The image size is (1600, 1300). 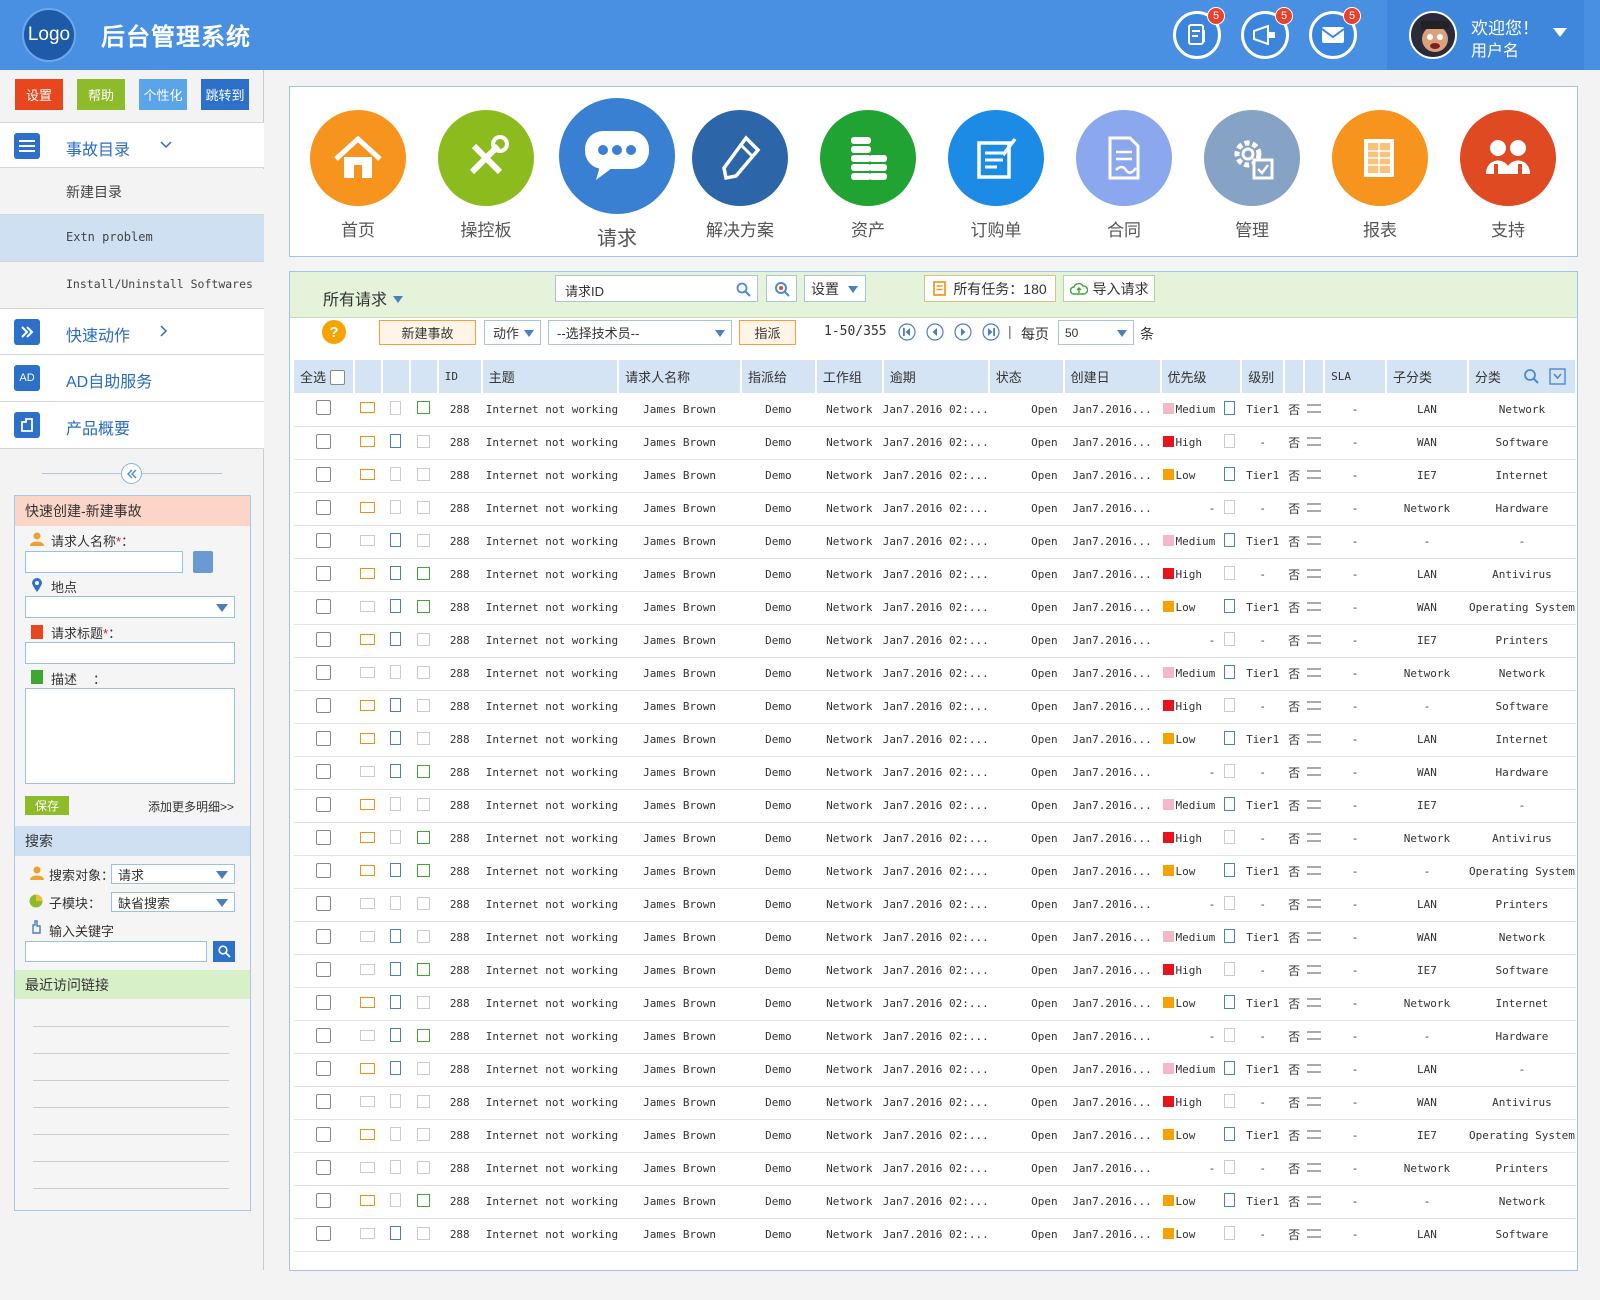 I want to click on first-page-icon, so click(x=907, y=332).